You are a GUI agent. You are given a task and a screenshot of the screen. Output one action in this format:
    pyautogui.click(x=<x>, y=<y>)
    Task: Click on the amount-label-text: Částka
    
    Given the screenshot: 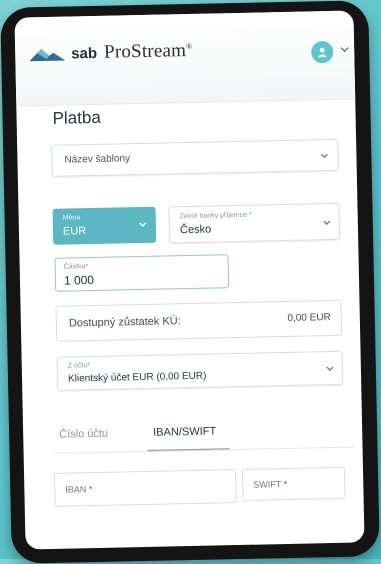 What is the action you would take?
    pyautogui.click(x=74, y=267)
    